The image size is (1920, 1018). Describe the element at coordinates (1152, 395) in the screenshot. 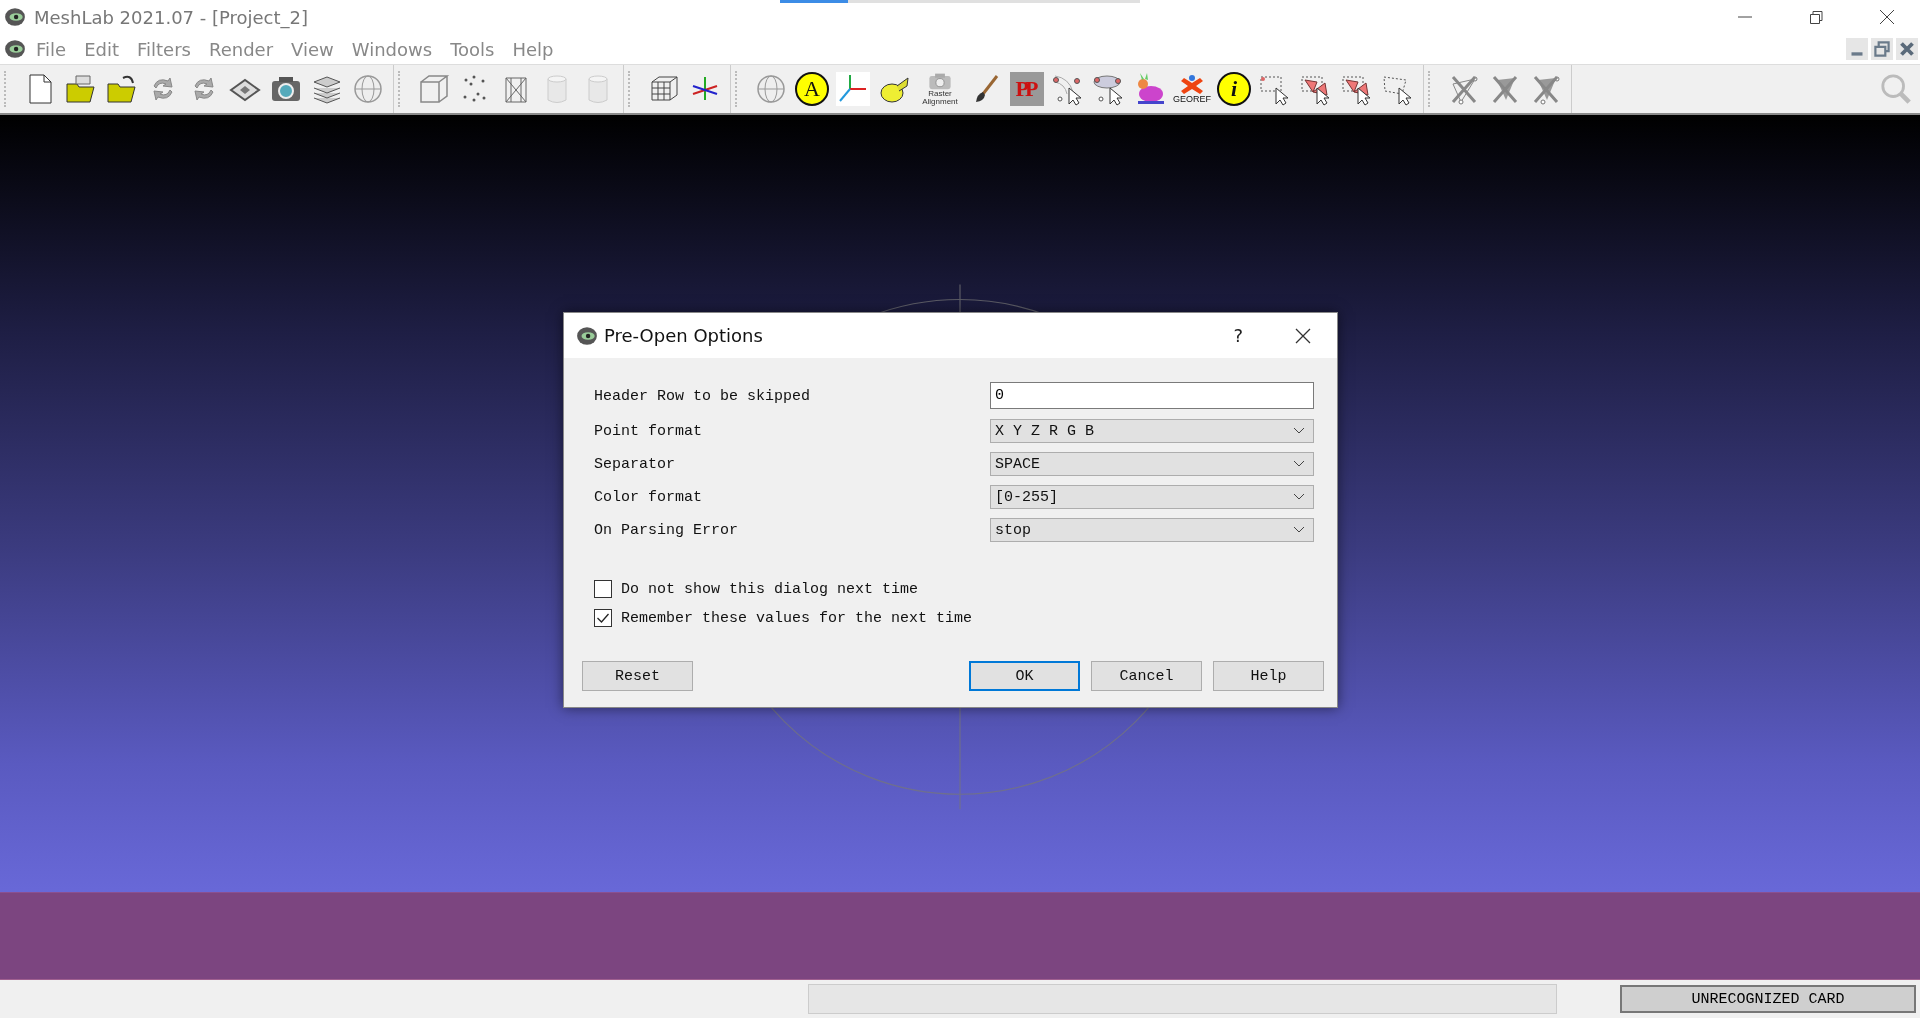

I see `text-input: 0` at that location.